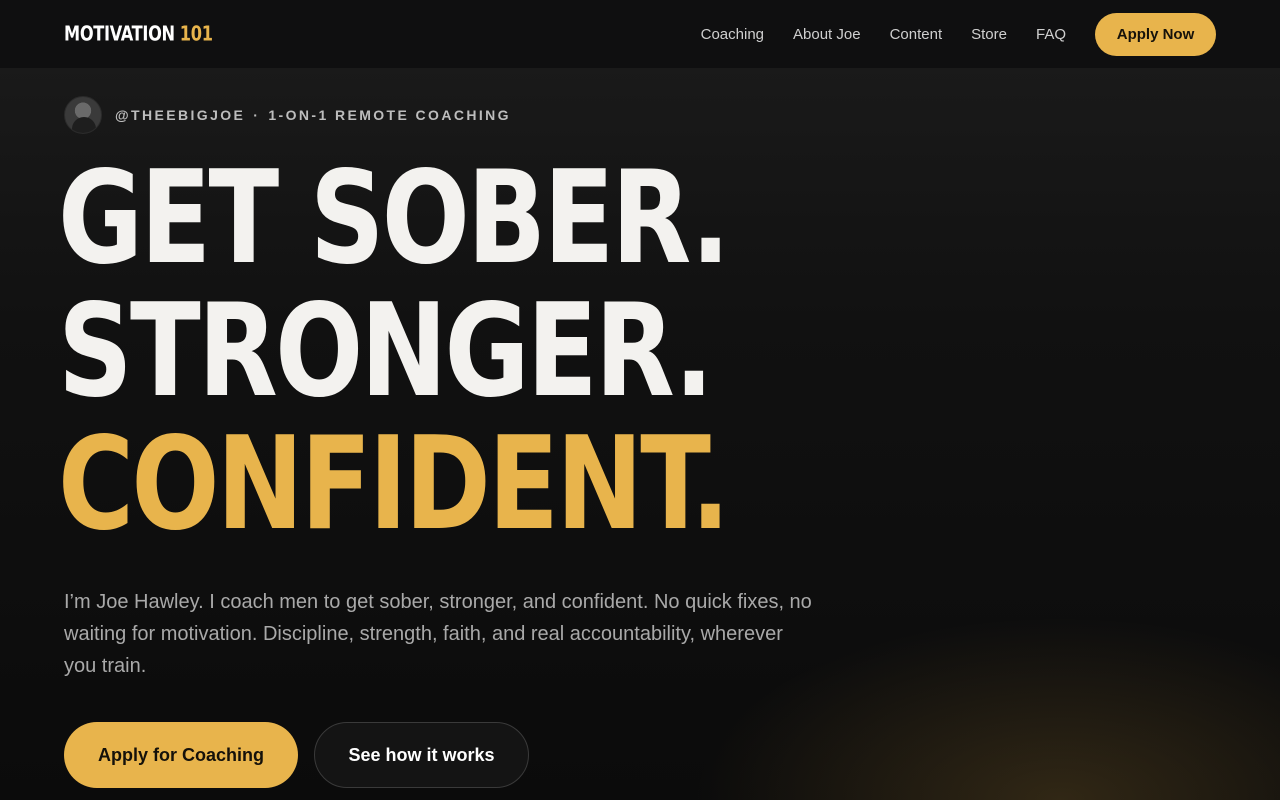 This screenshot has height=800, width=1280. What do you see at coordinates (389, 115) in the screenshot?
I see `coaching-tagline: 1-ON-1 REMOTE COACHING` at bounding box center [389, 115].